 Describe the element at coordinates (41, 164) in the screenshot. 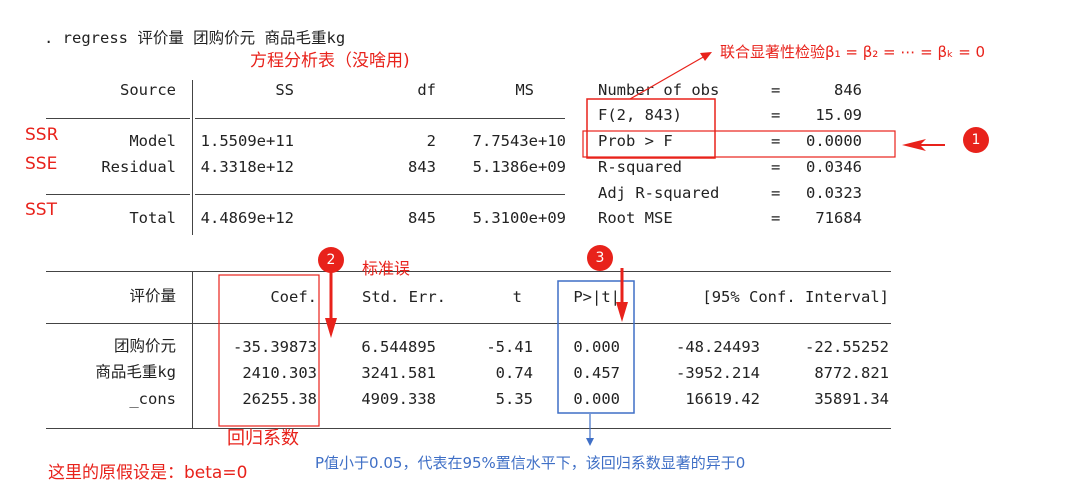

I see `sse-label: SSE` at that location.